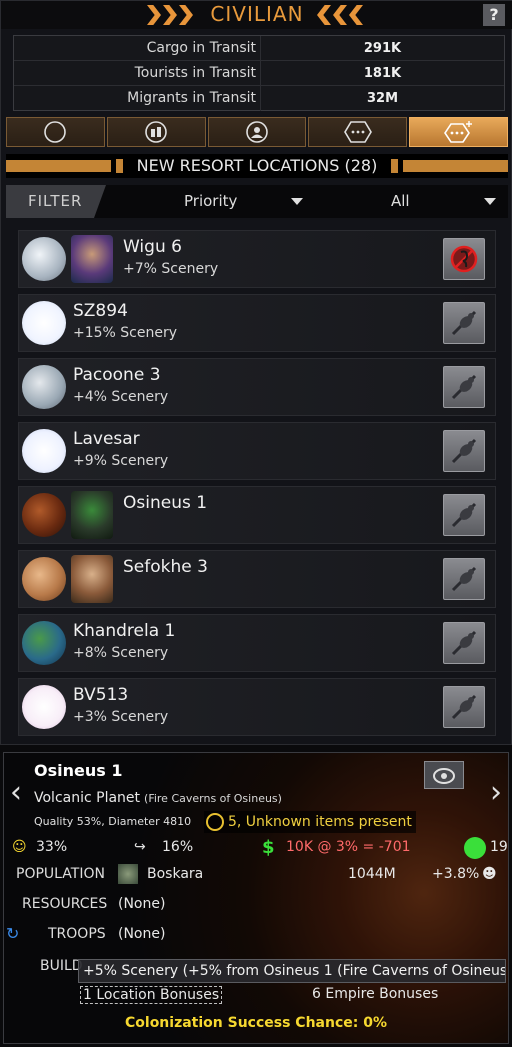  I want to click on resources-row: RESOURCES (None), so click(256, 905).